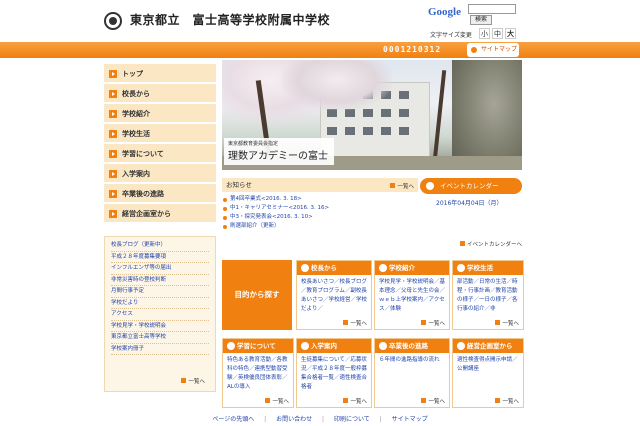 The width and height of the screenshot is (640, 426). I want to click on card-body: ６年間の進路指導の流れ, so click(412, 360).